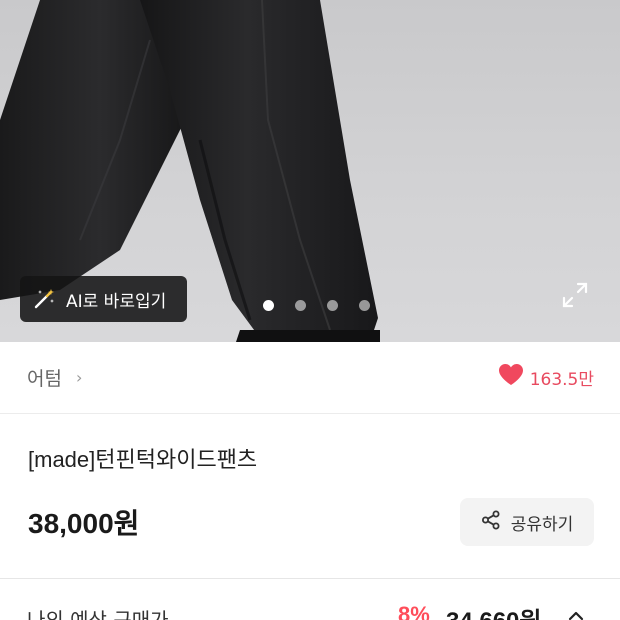 Image resolution: width=620 pixels, height=620 pixels. I want to click on ai-try-on-button: AI로 바로입기, so click(103, 299).